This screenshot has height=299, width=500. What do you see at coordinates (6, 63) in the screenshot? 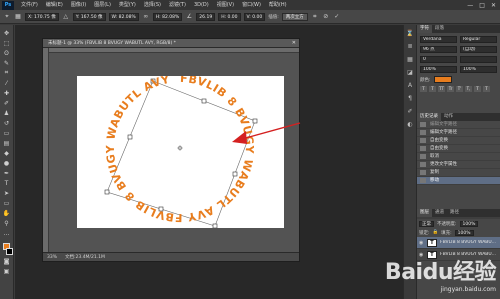
I see `quick-select-tool-icon: ✎` at bounding box center [6, 63].